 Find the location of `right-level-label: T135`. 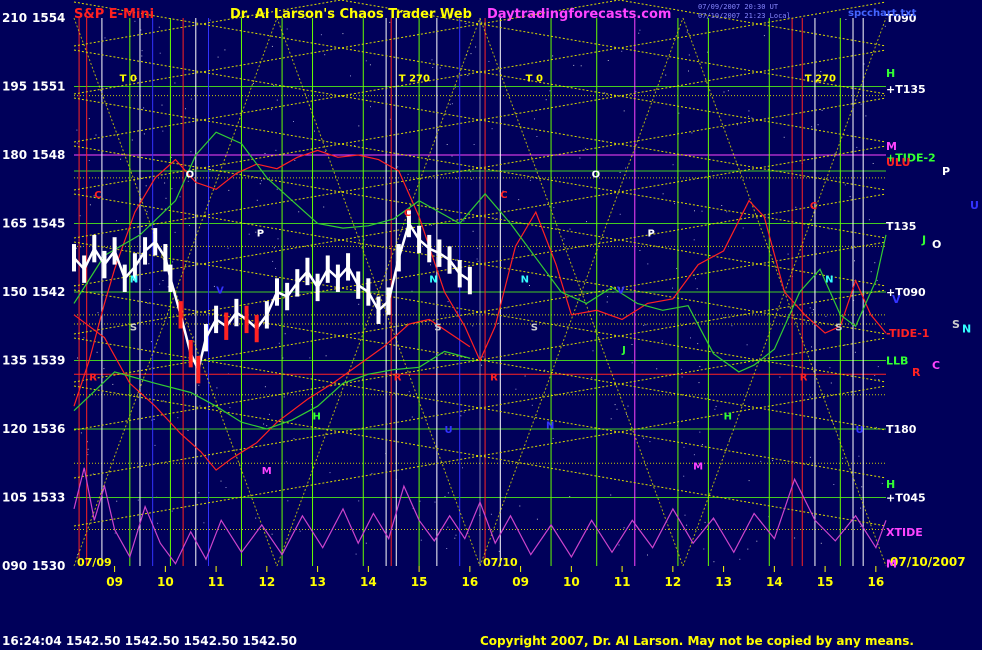

right-level-label: T135 is located at coordinates (901, 226).